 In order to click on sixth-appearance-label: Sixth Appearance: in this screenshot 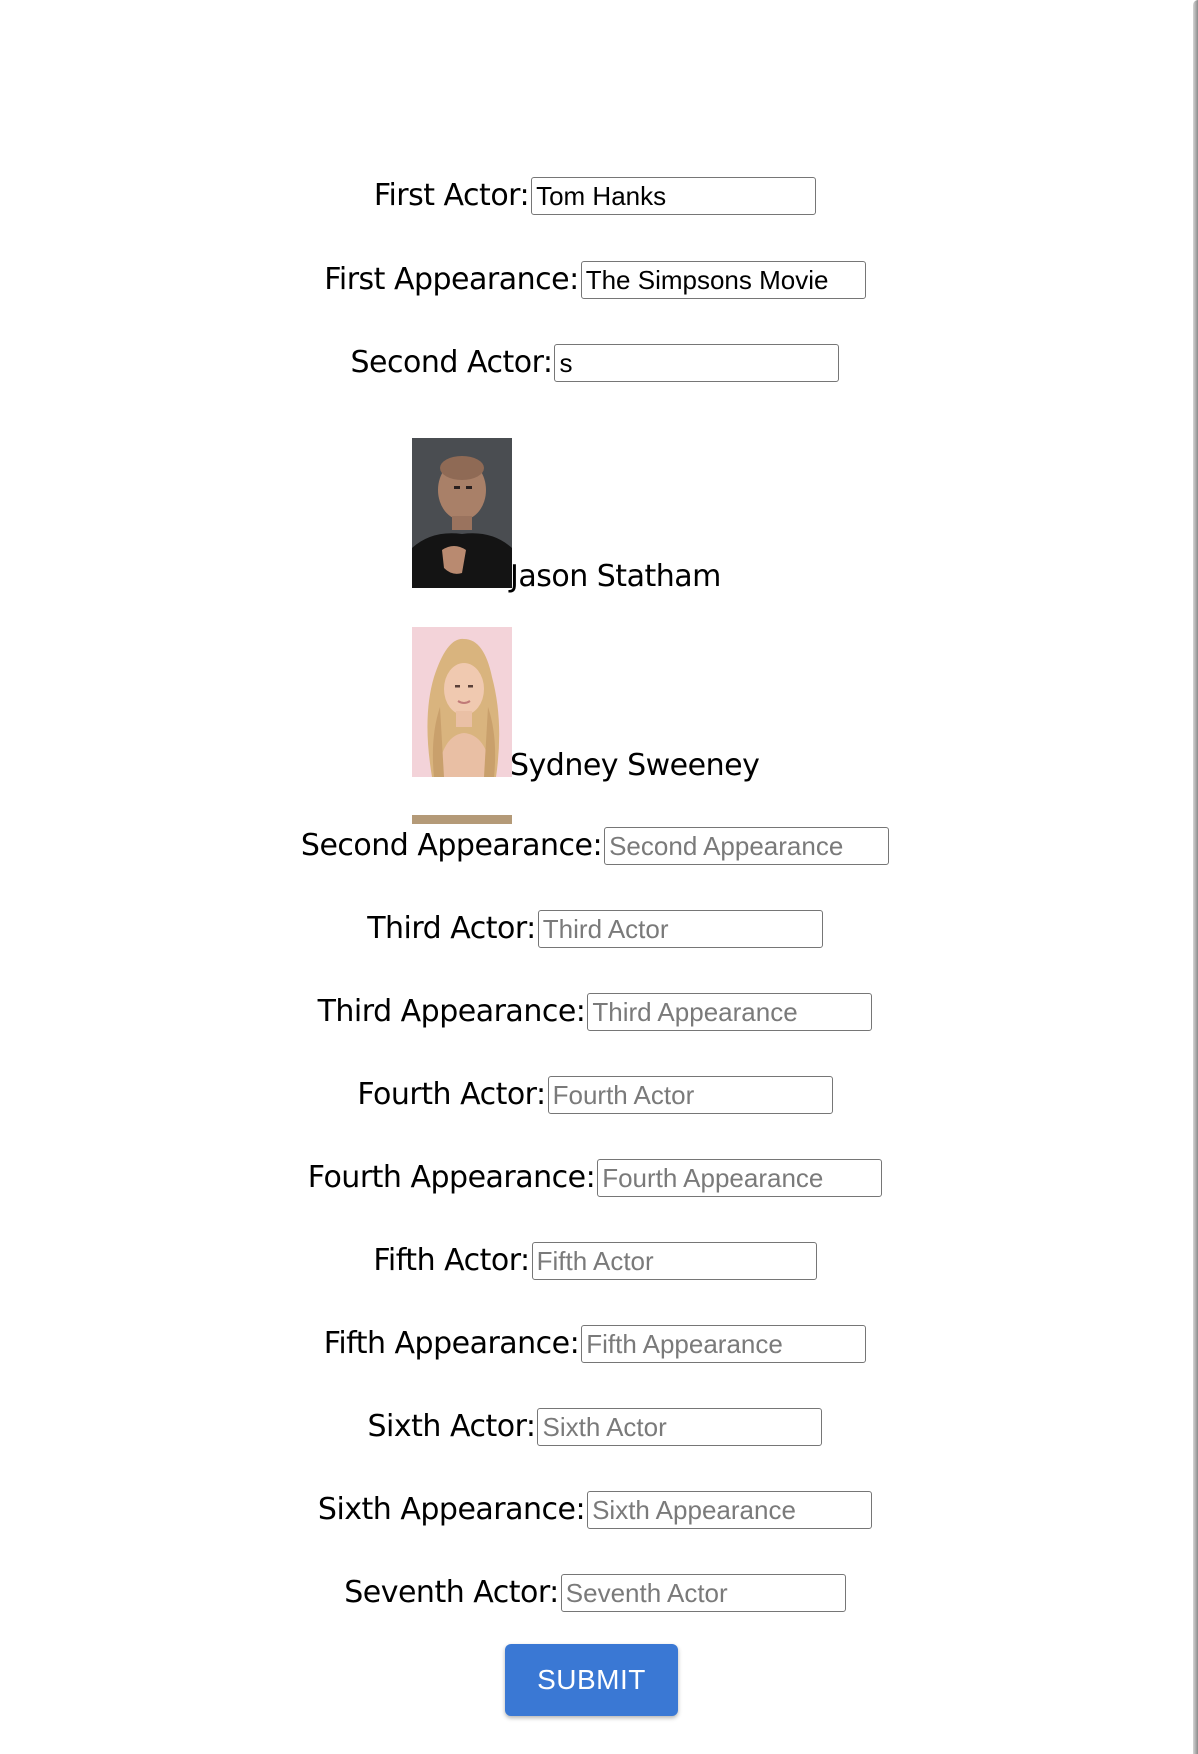, I will do `click(451, 1509)`.